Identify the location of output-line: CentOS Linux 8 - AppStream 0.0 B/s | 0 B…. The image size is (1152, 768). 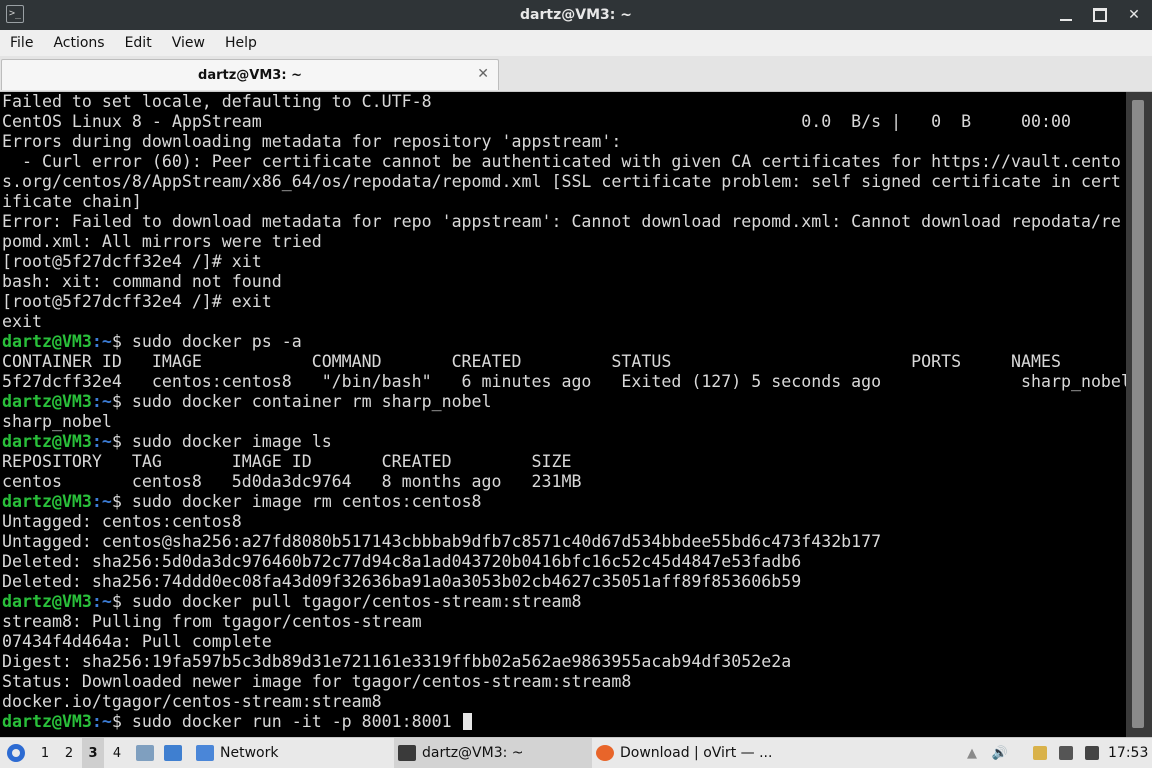
(564, 122).